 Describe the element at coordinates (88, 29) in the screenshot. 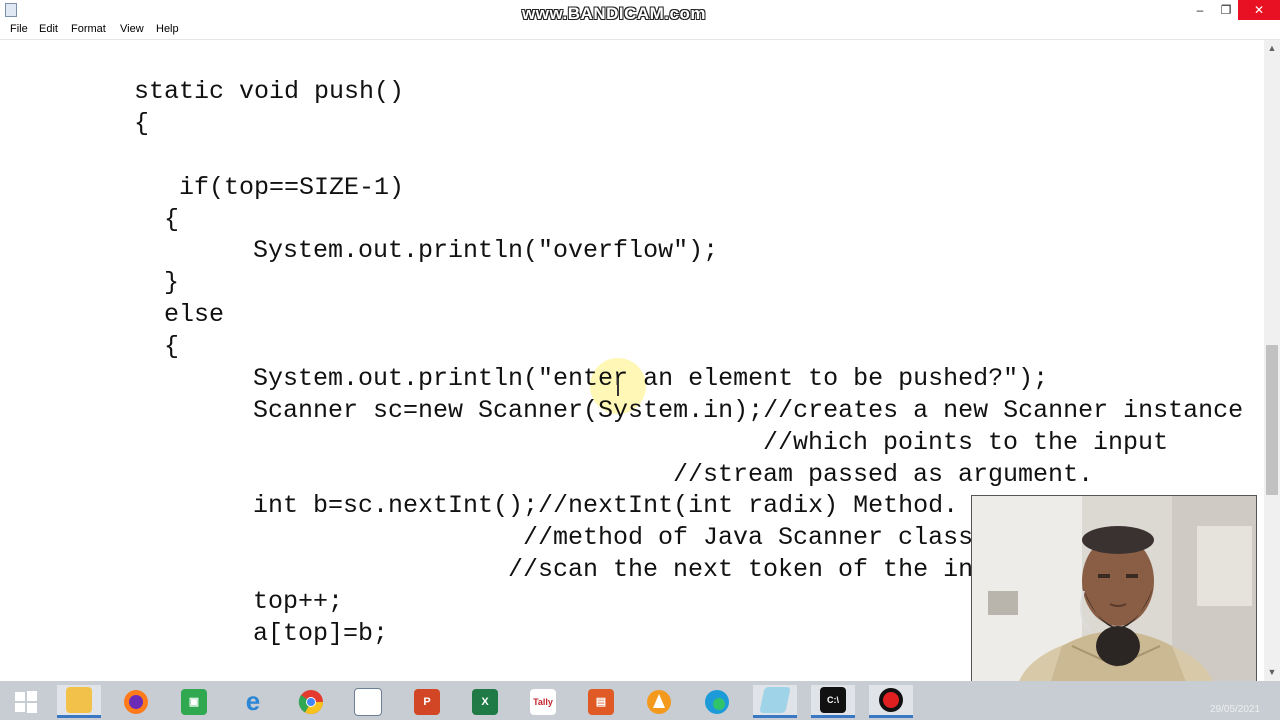

I see `menu-format: Format` at that location.